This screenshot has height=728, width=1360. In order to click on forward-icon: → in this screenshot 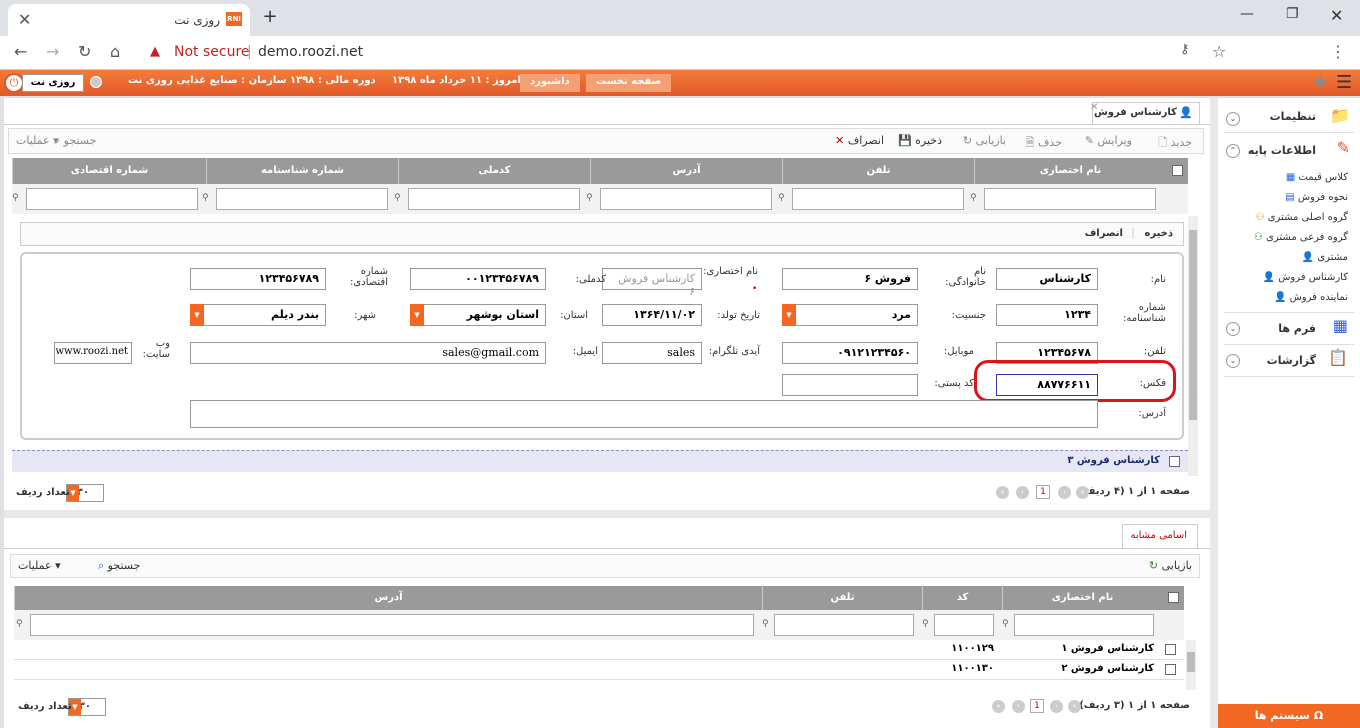, I will do `click(52, 51)`.